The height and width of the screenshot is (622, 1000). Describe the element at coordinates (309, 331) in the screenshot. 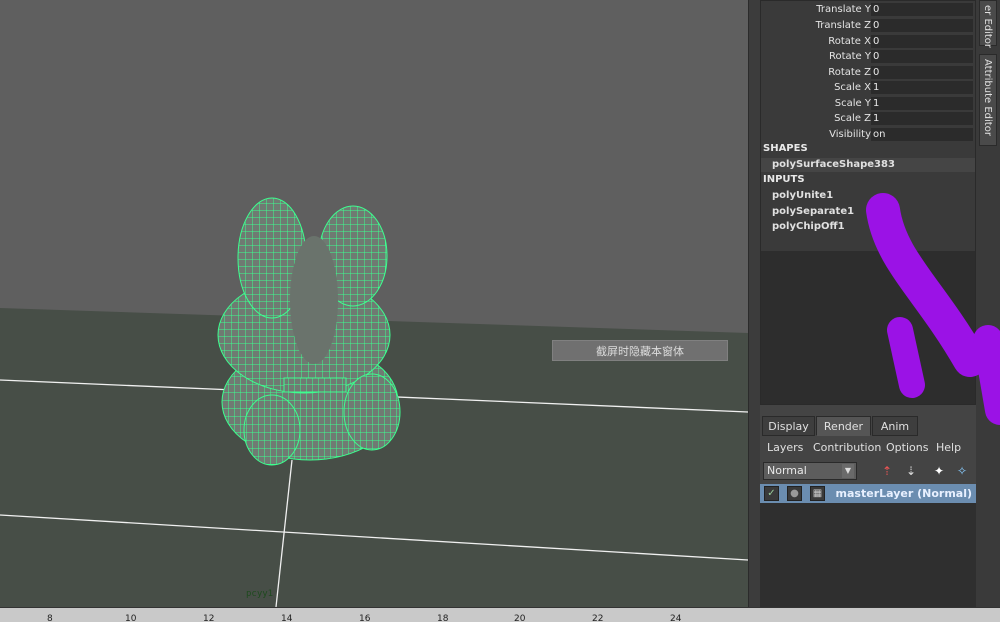

I see `wireframe-model` at that location.